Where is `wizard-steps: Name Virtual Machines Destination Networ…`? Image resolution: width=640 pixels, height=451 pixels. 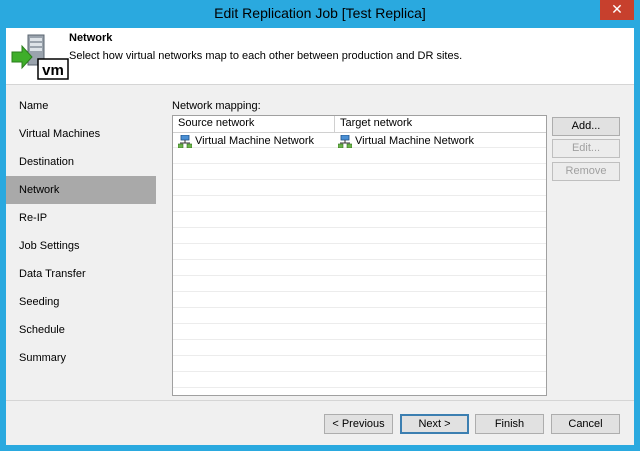
wizard-steps: Name Virtual Machines Destination Networ… is located at coordinates (81, 232).